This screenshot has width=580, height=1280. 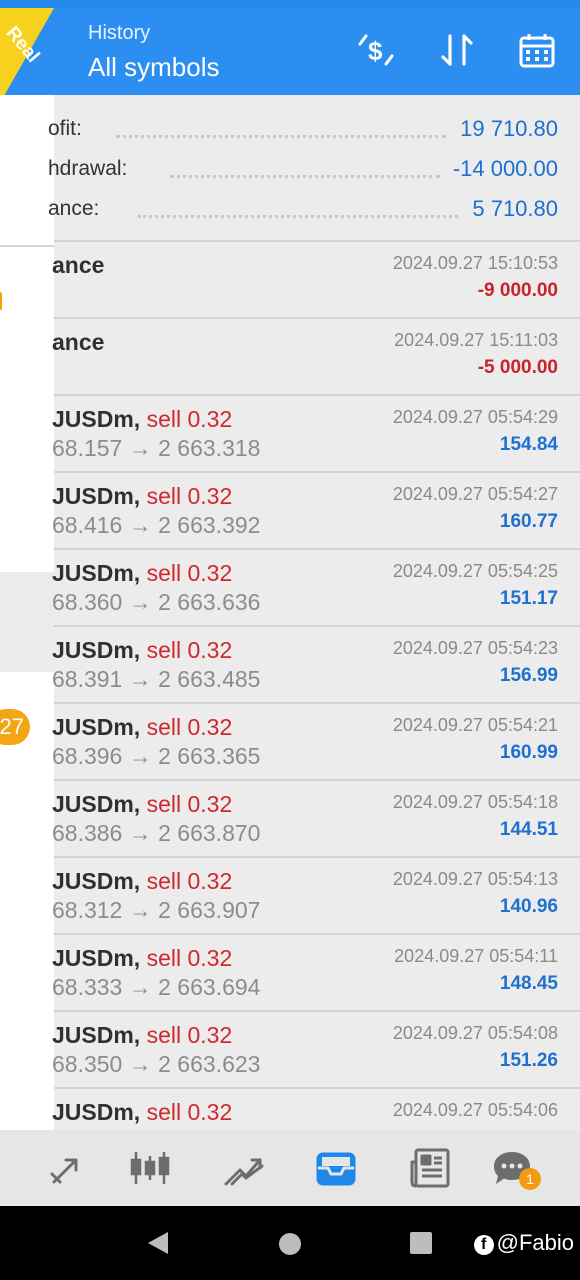 I want to click on watermark: f @Fabio, so click(x=523, y=1243).